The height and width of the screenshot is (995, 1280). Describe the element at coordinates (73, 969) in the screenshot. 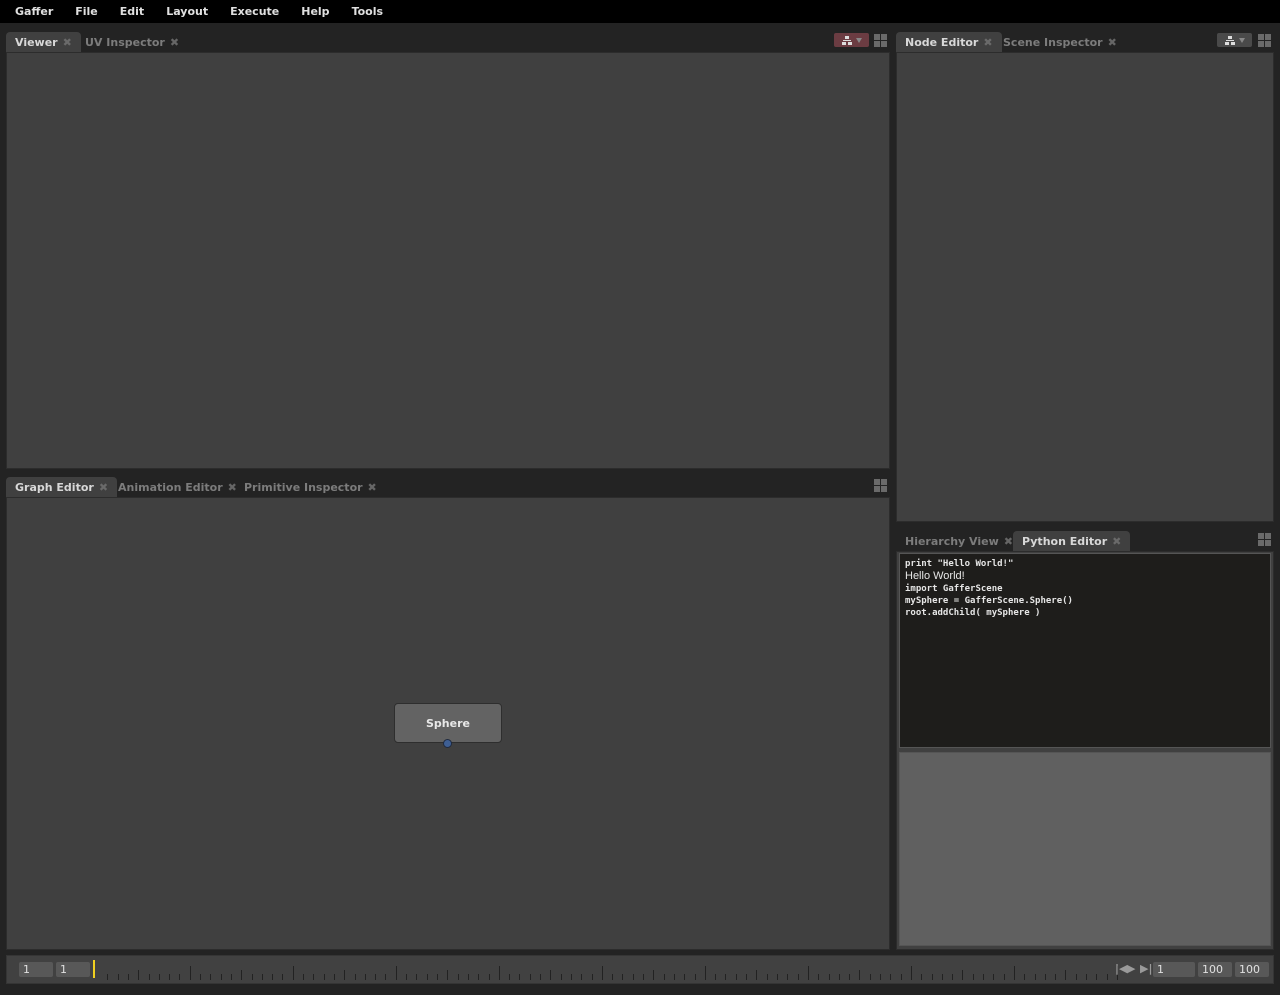

I see `range-start-field: 1` at that location.